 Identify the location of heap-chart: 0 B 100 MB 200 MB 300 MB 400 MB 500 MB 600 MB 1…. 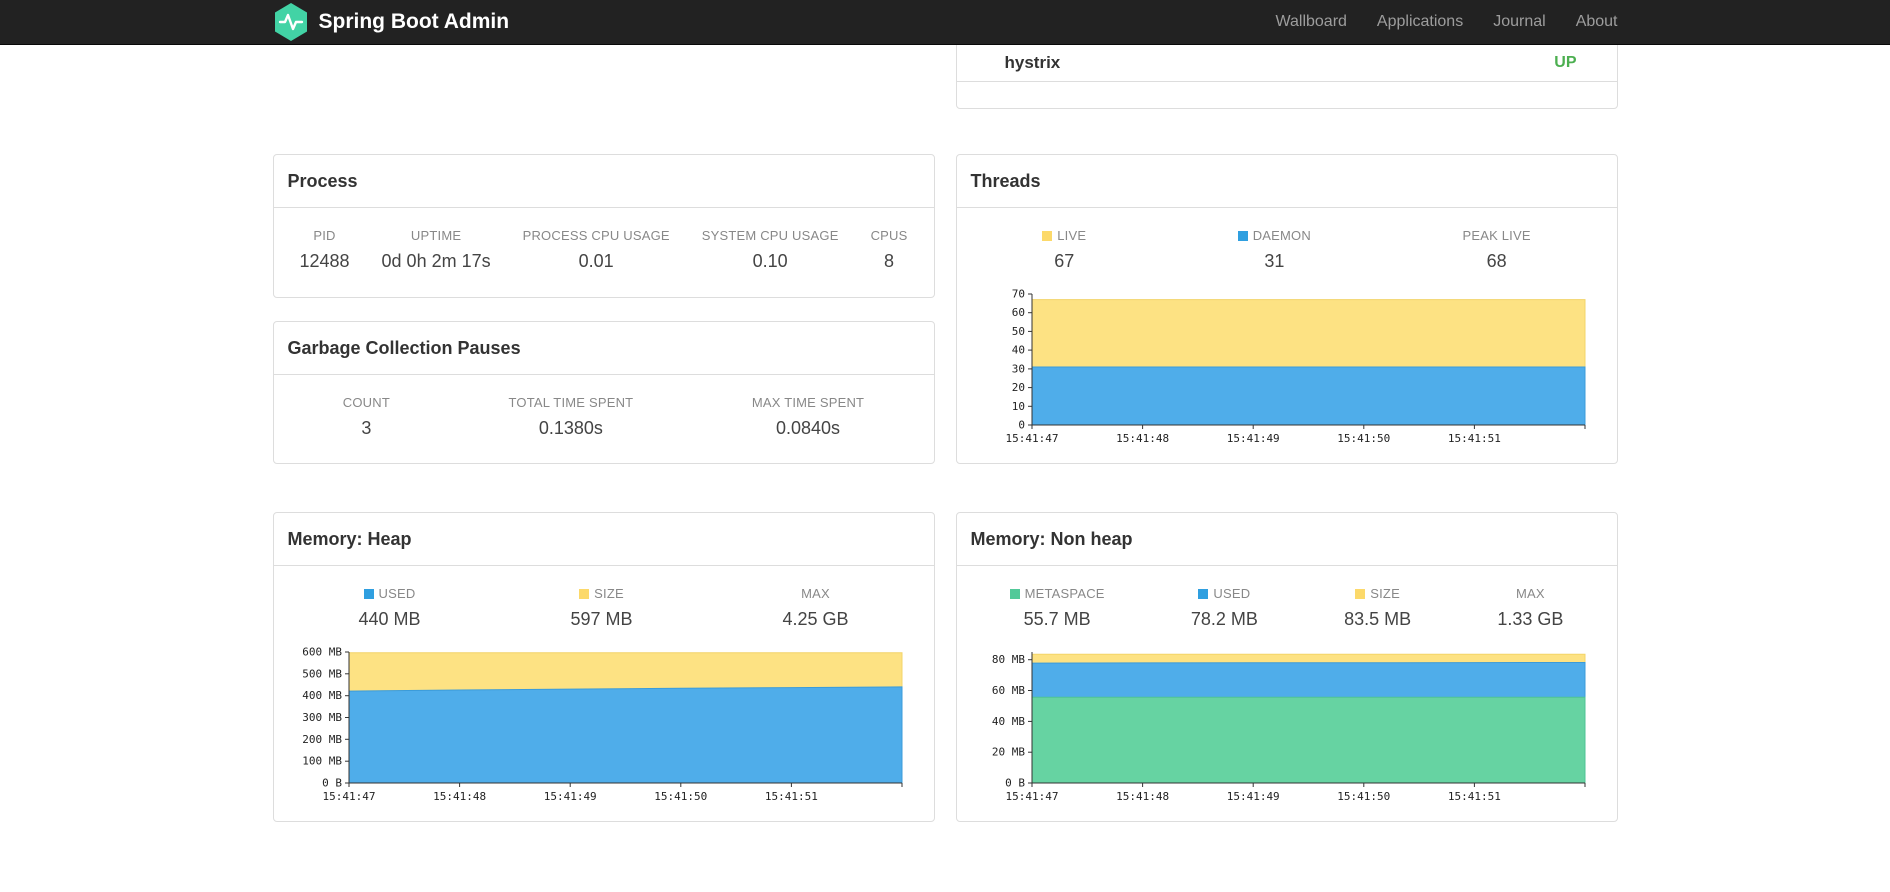
(604, 728).